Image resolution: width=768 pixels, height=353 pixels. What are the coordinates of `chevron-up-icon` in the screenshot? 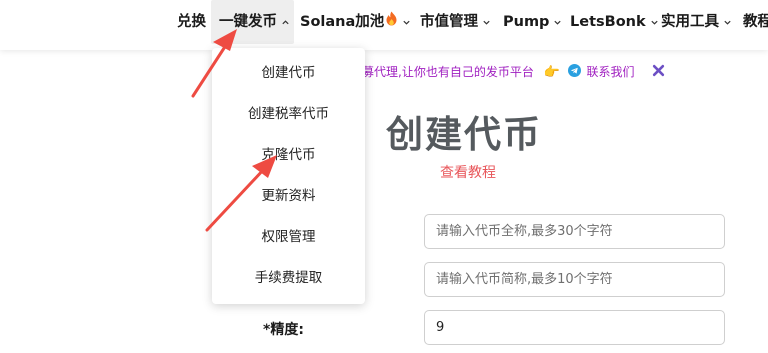 It's located at (285, 22).